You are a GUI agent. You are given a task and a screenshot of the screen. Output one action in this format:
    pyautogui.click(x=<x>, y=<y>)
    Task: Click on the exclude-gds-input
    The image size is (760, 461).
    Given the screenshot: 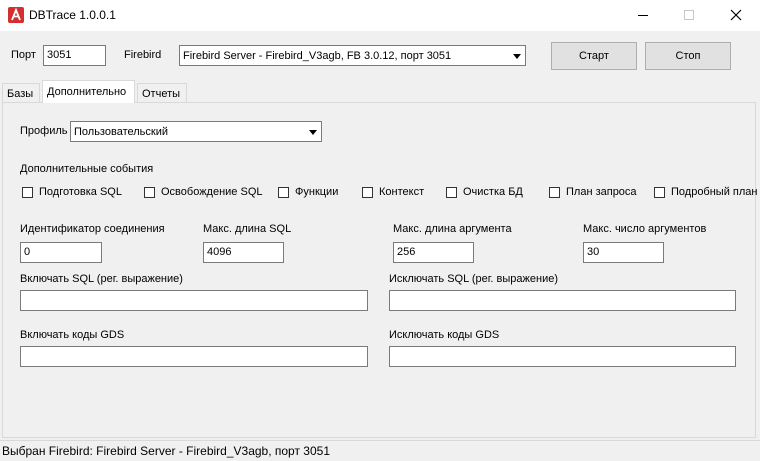 What is the action you would take?
    pyautogui.click(x=562, y=356)
    